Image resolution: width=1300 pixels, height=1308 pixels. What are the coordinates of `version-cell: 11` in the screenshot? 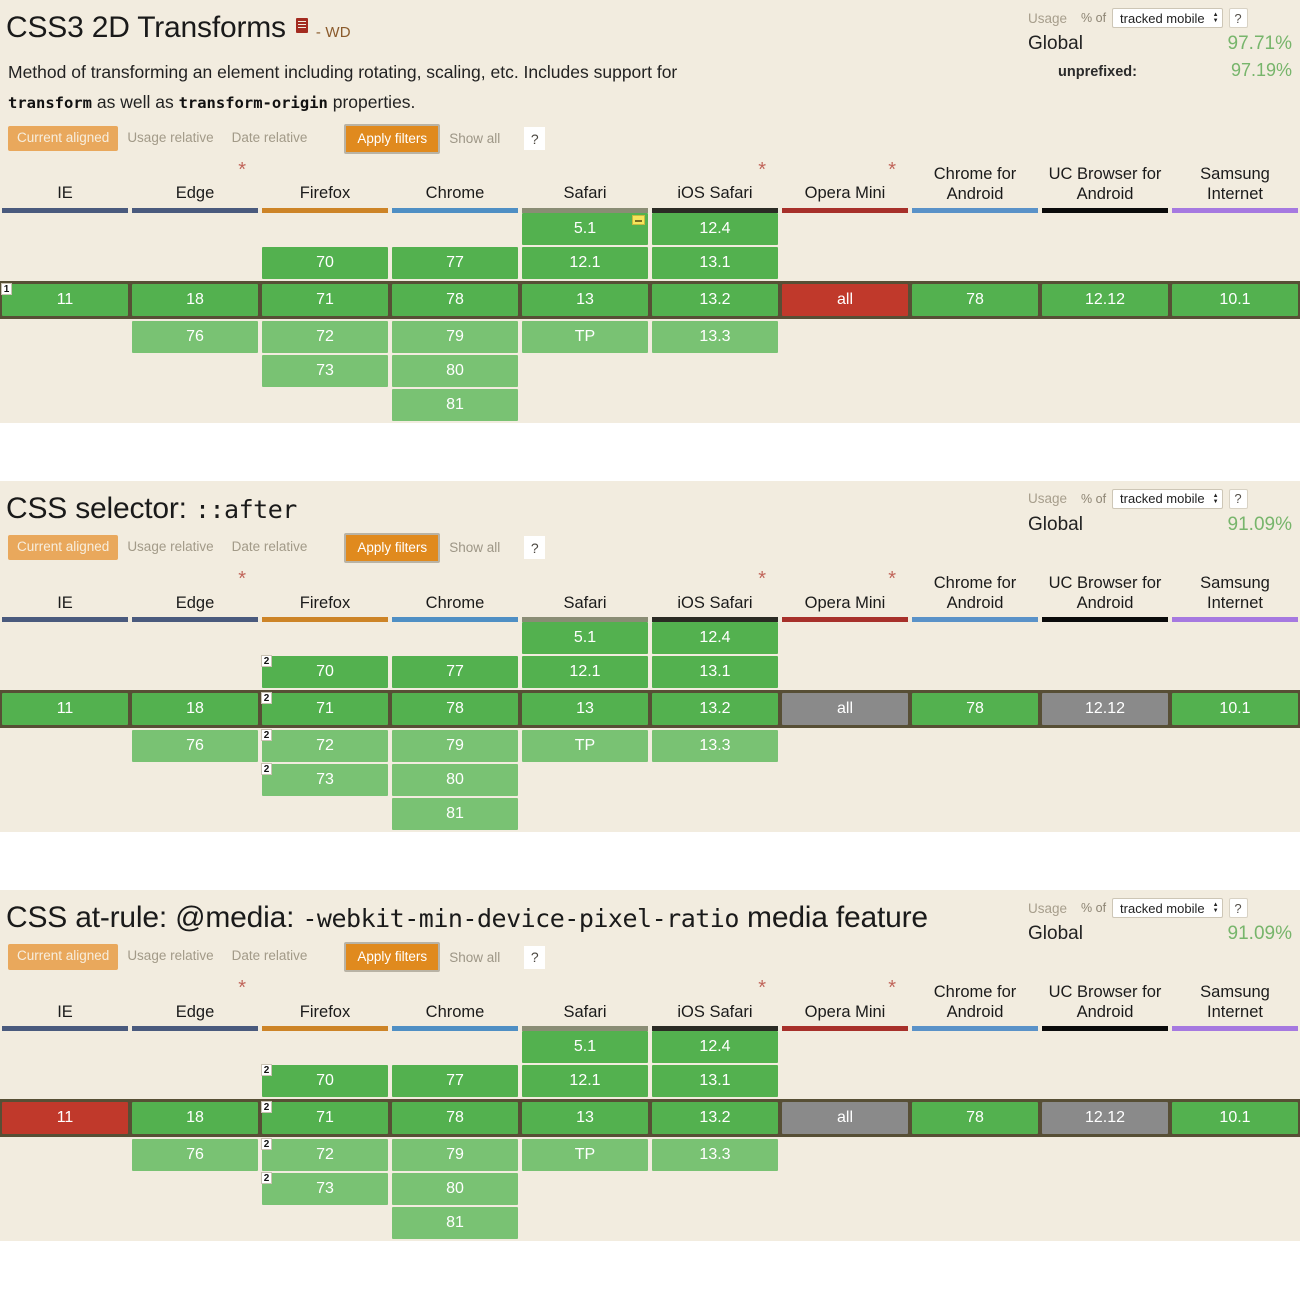 It's located at (65, 1118).